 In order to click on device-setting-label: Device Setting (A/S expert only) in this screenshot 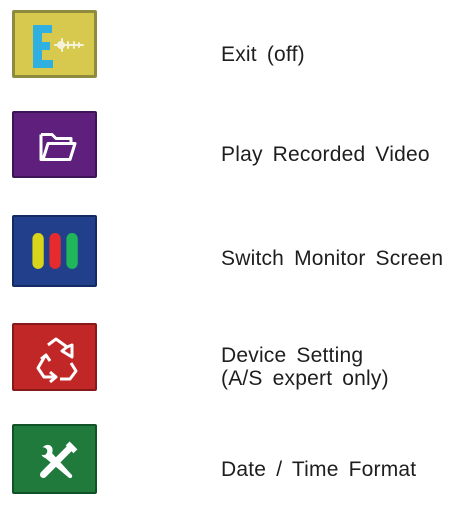, I will do `click(305, 367)`.